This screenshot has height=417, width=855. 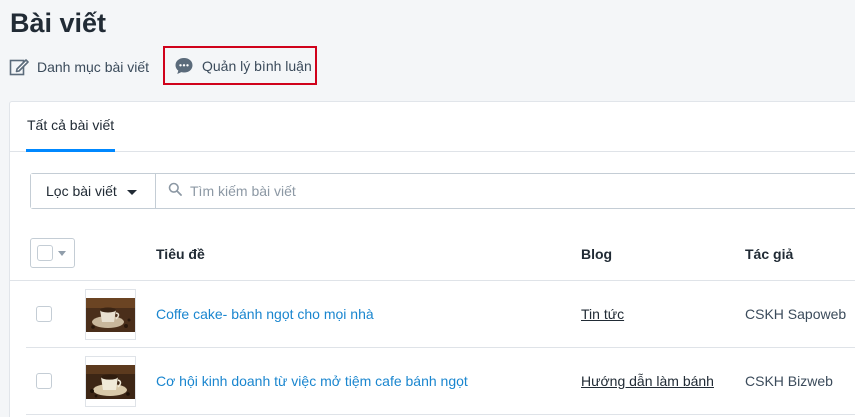 I want to click on post-author: CSKH Bizweb, so click(x=789, y=381).